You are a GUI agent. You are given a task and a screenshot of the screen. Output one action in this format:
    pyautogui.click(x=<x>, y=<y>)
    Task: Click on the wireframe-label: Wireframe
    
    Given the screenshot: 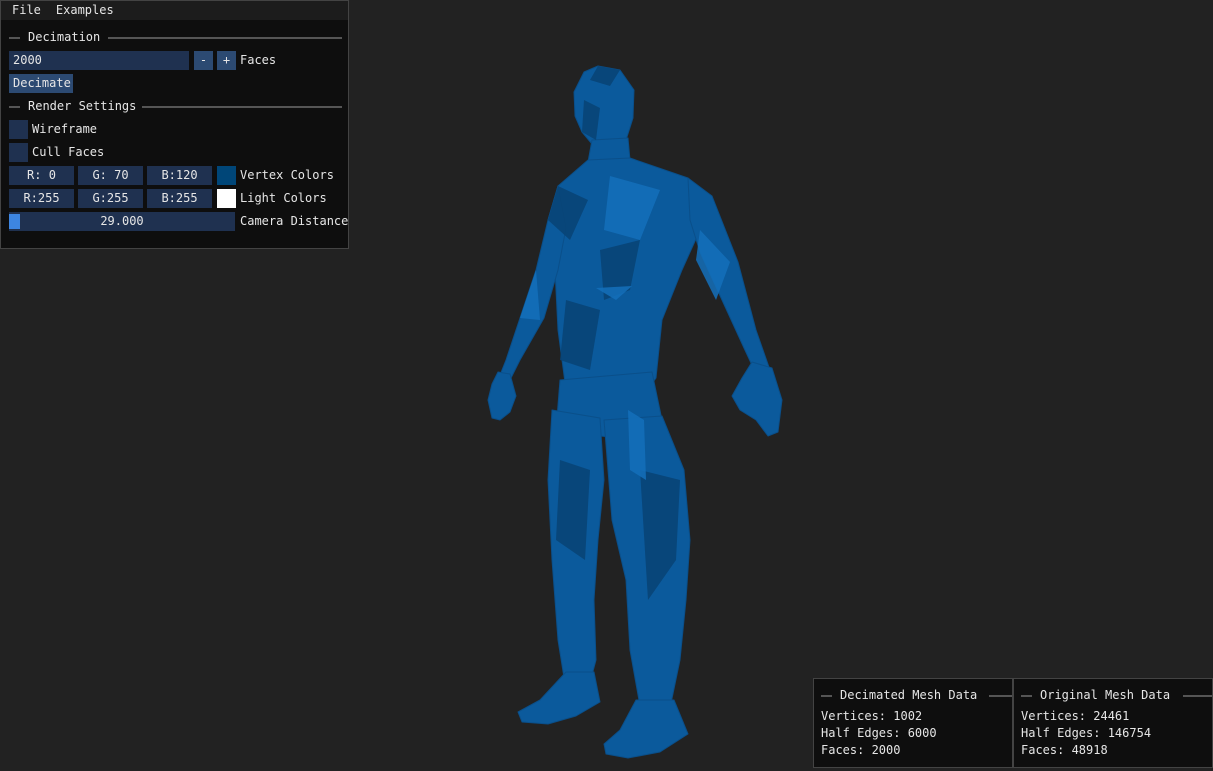 What is the action you would take?
    pyautogui.click(x=65, y=129)
    